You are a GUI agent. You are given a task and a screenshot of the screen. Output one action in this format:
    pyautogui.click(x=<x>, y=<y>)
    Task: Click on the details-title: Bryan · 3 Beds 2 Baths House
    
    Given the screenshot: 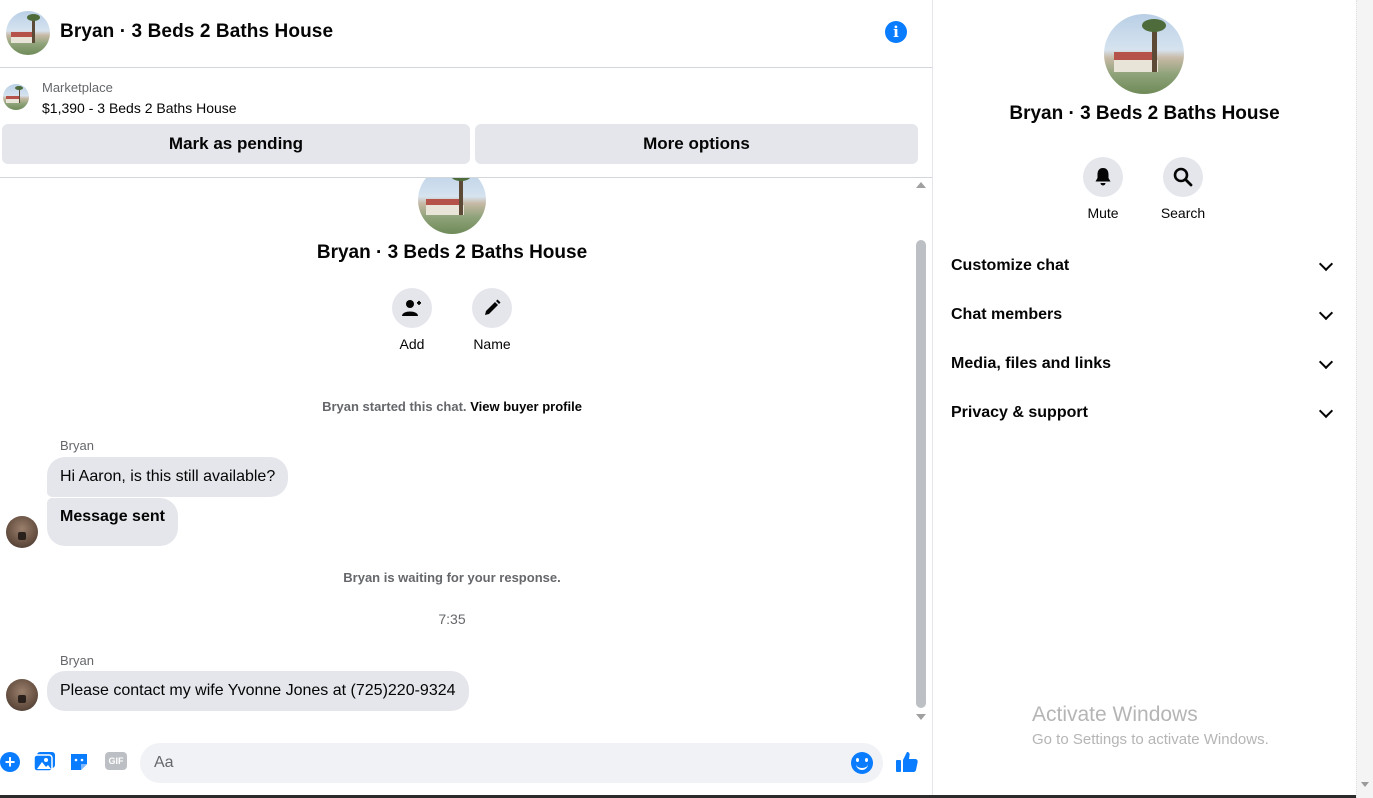 What is the action you would take?
    pyautogui.click(x=1144, y=113)
    